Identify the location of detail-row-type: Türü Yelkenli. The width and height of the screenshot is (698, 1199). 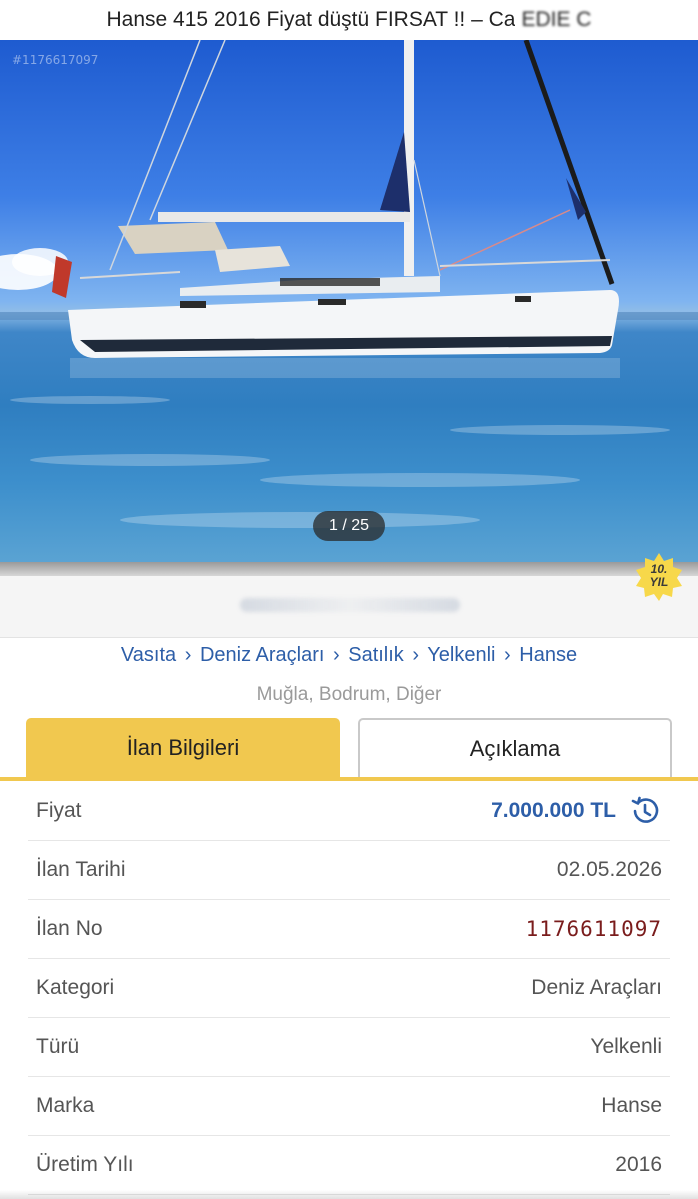
(349, 1047).